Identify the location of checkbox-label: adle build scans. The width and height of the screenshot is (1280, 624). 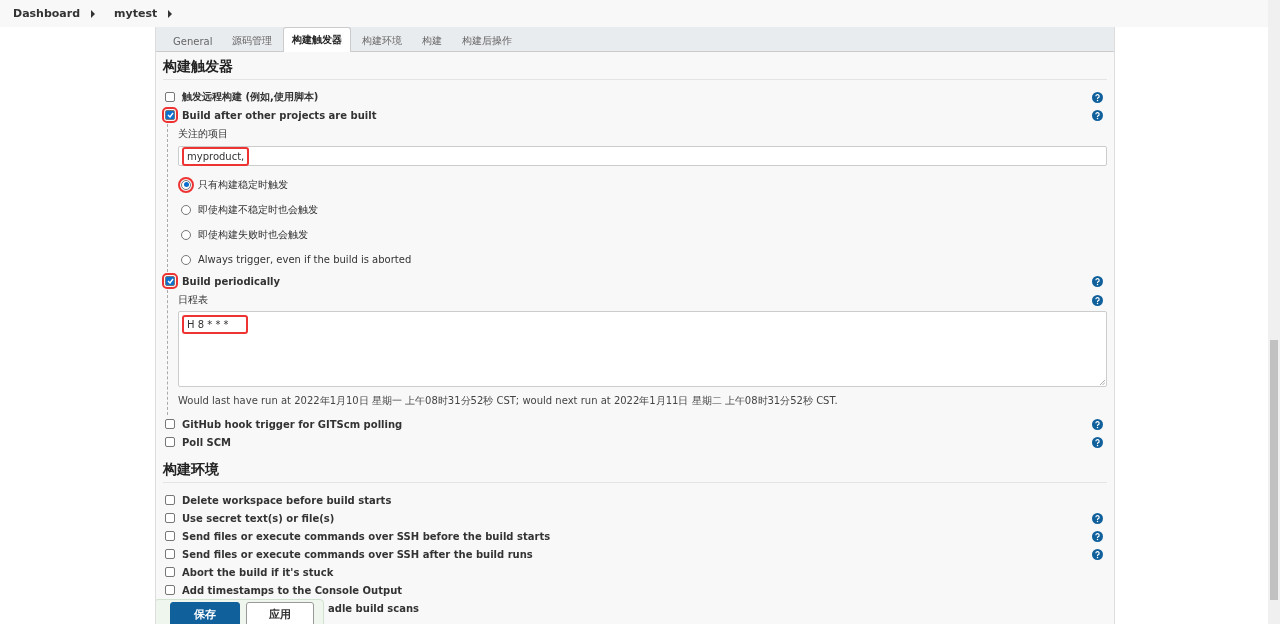
(374, 608).